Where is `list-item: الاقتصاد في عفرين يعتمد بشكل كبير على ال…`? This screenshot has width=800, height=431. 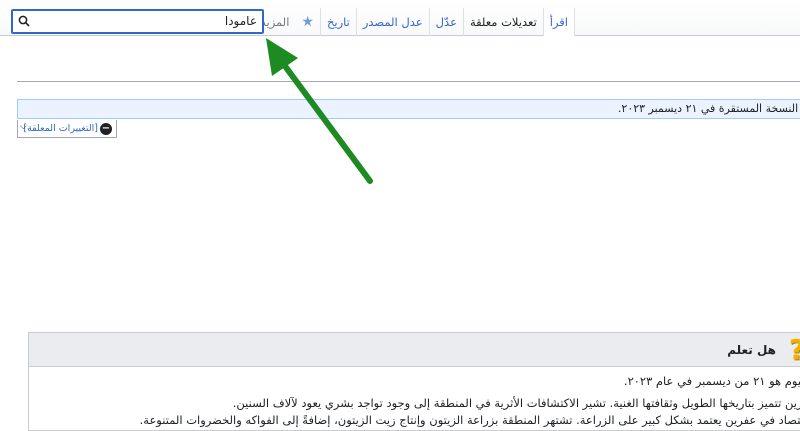
list-item: الاقتصاد في عفرين يعتمد بشكل كبير على ال… is located at coordinates (470, 420).